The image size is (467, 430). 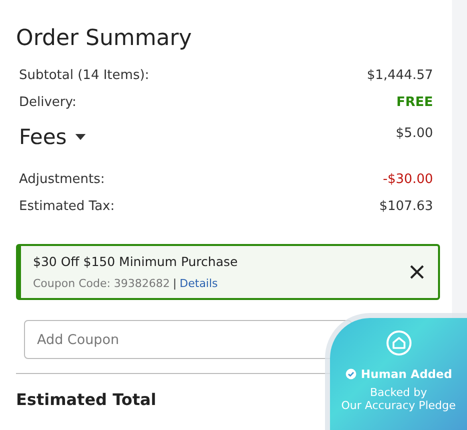 I want to click on row-label: Estimated Tax:, so click(x=67, y=207).